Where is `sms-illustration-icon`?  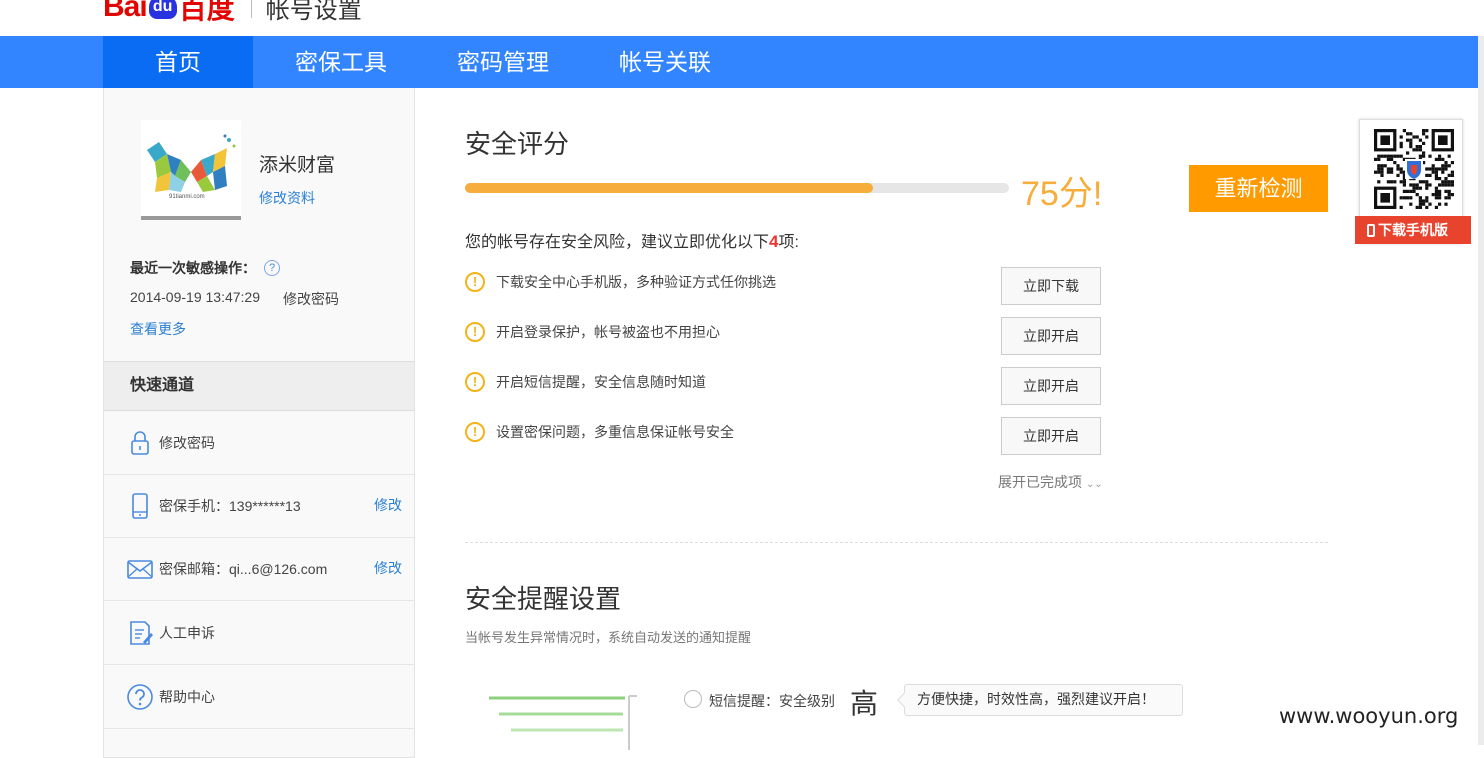 sms-illustration-icon is located at coordinates (563, 722).